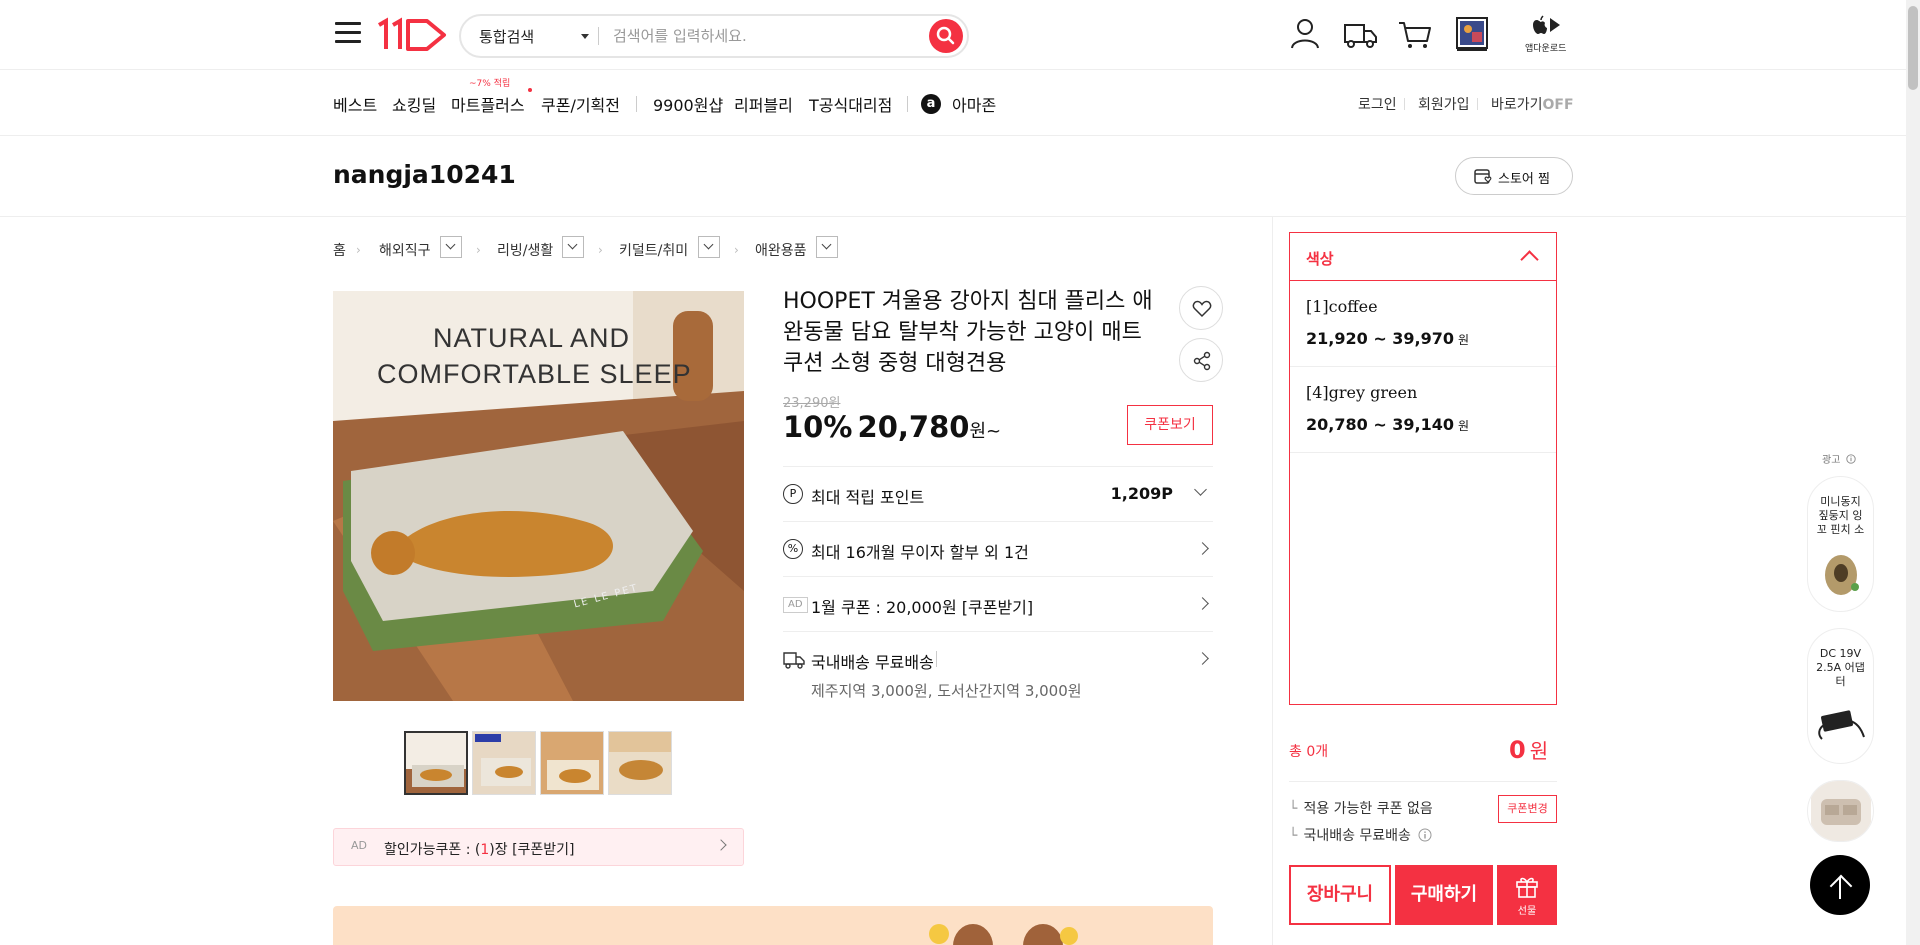 This screenshot has height=945, width=1920. I want to click on breadcrumb-pet: 애완용품, so click(781, 250).